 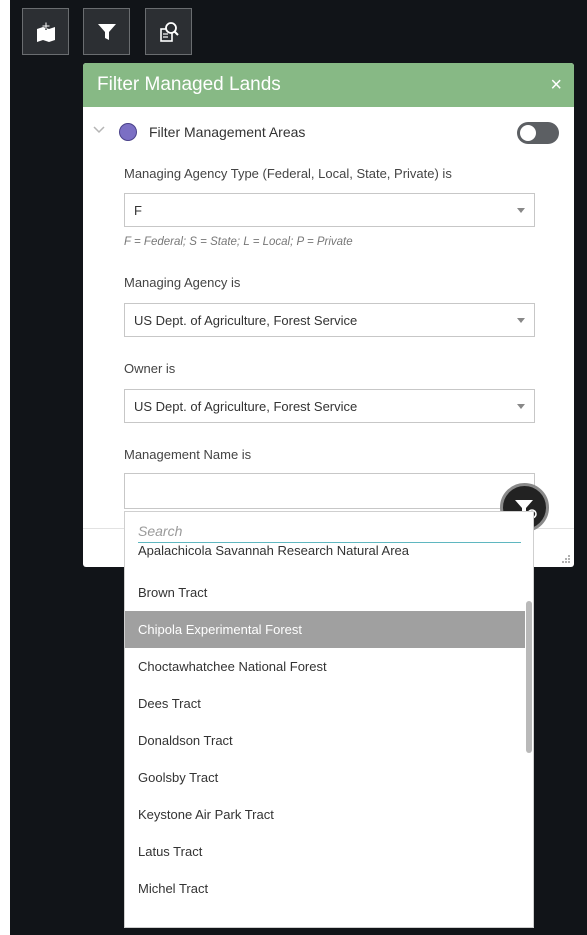 I want to click on resize-handle-icon, so click(x=566, y=559).